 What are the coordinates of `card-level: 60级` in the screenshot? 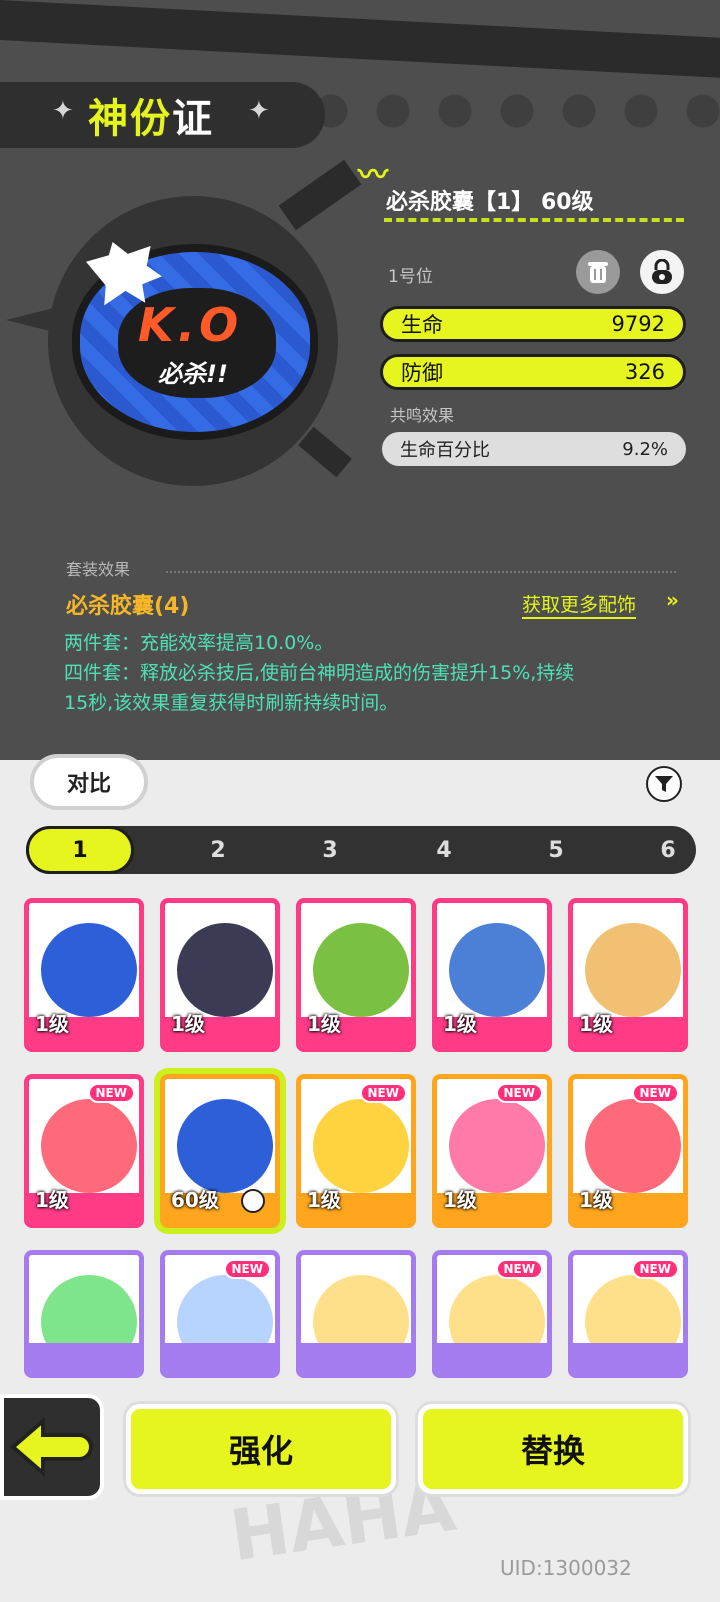 It's located at (195, 1200).